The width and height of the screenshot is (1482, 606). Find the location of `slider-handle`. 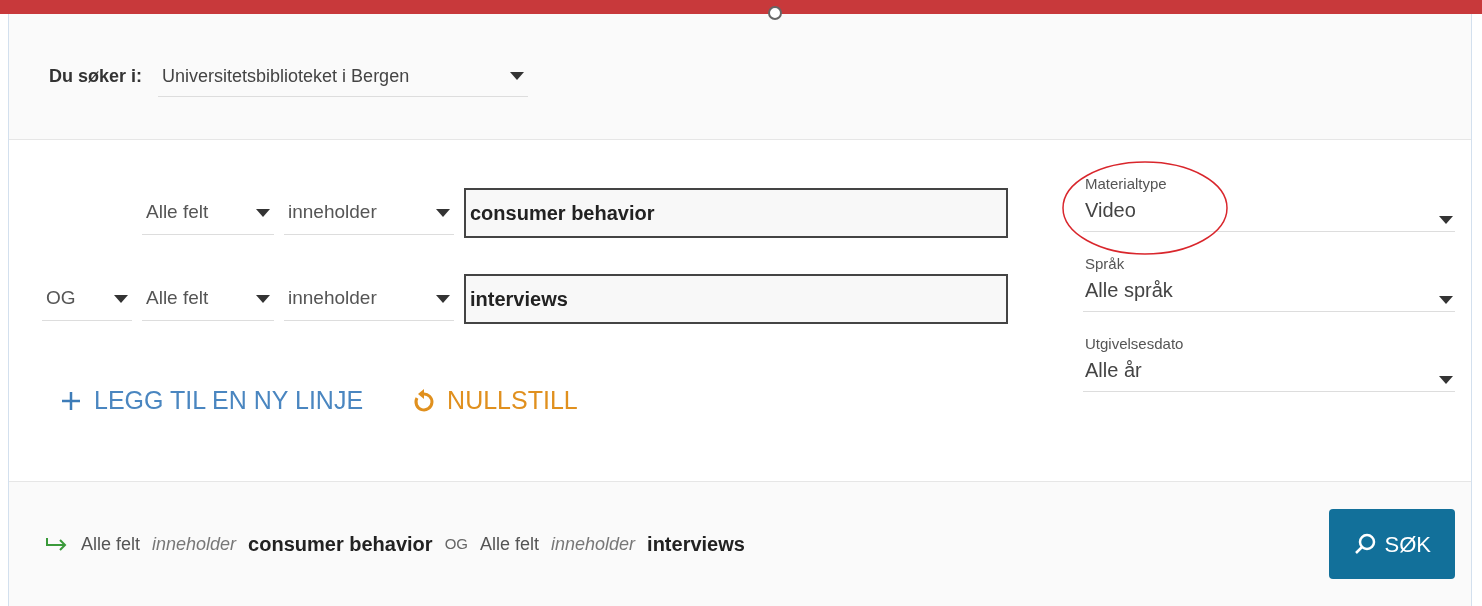

slider-handle is located at coordinates (775, 13).